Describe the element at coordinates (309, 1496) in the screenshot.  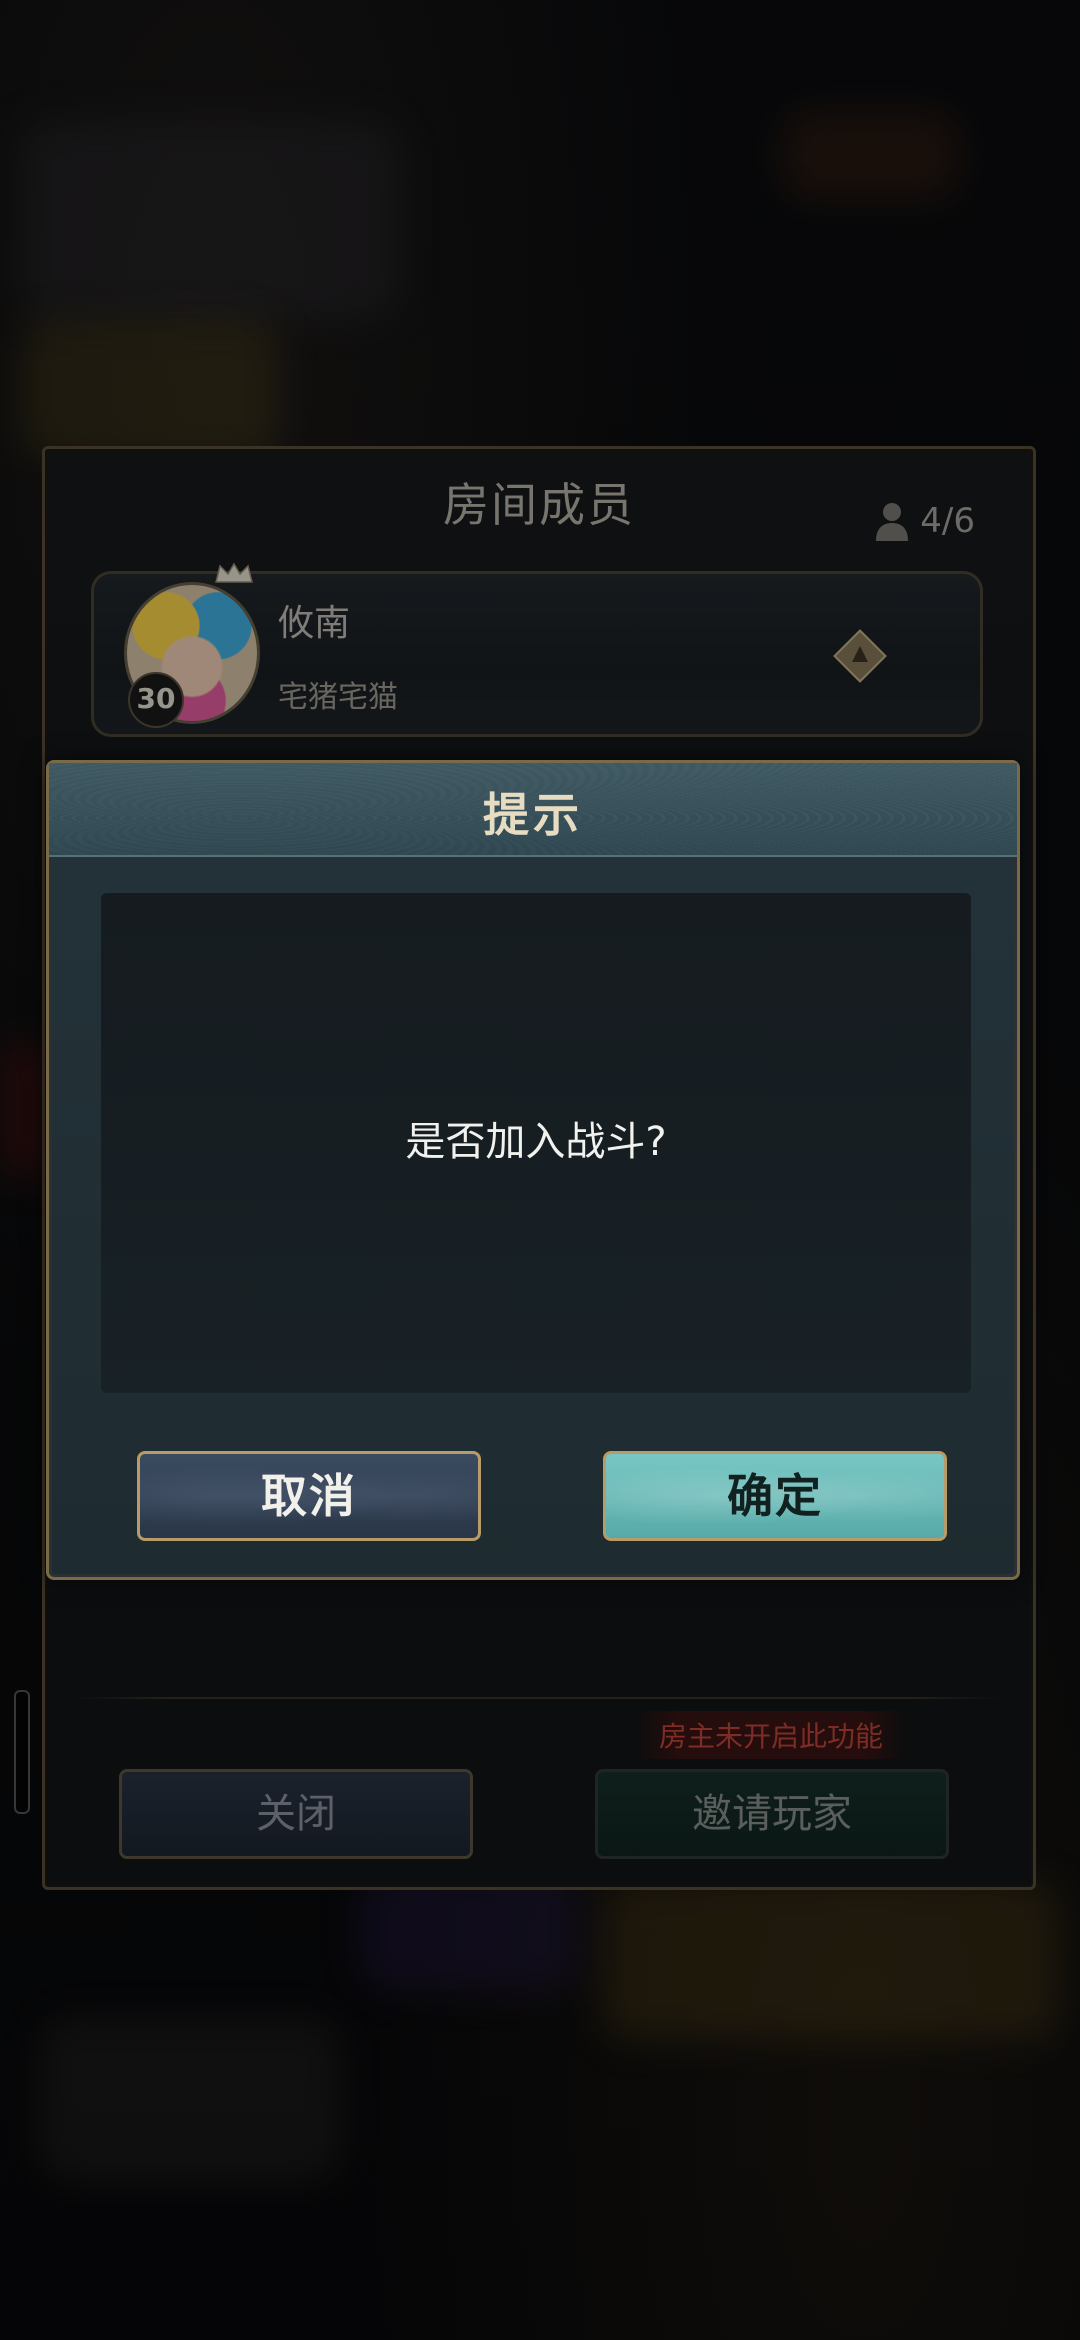
I see `cancel-button: 取消` at that location.